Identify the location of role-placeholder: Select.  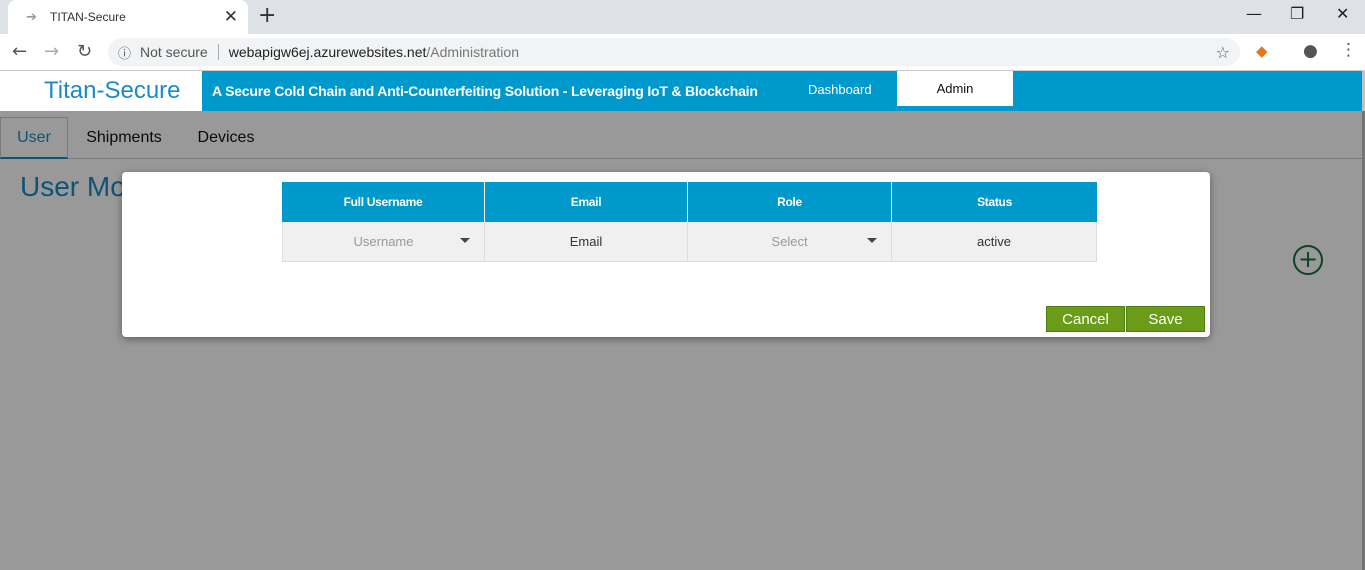
(789, 241).